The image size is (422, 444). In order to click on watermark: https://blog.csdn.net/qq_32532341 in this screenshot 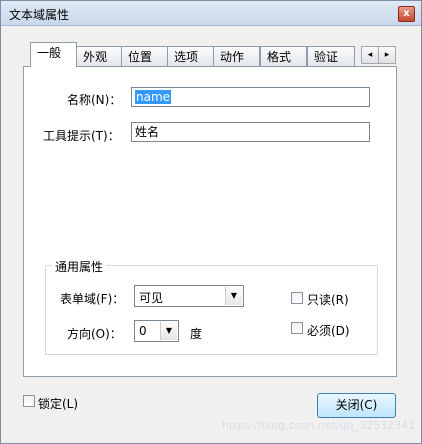, I will do `click(319, 425)`.